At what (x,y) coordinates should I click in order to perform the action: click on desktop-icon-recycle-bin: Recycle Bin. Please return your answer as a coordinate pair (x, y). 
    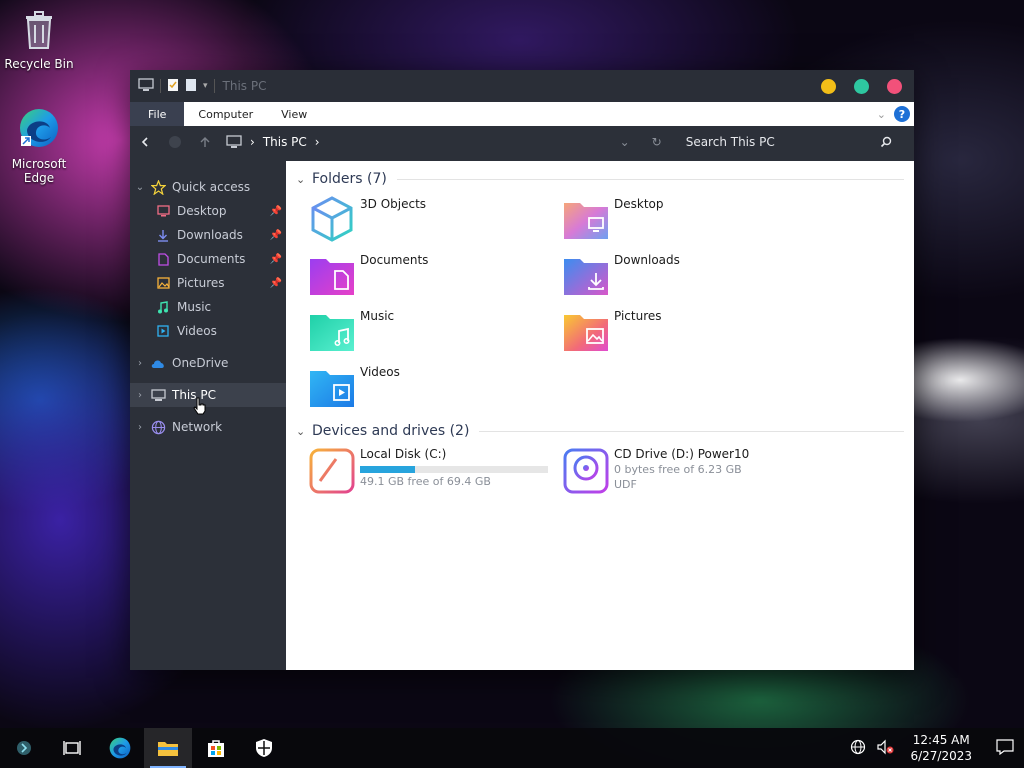
    Looking at the image, I should click on (39, 40).